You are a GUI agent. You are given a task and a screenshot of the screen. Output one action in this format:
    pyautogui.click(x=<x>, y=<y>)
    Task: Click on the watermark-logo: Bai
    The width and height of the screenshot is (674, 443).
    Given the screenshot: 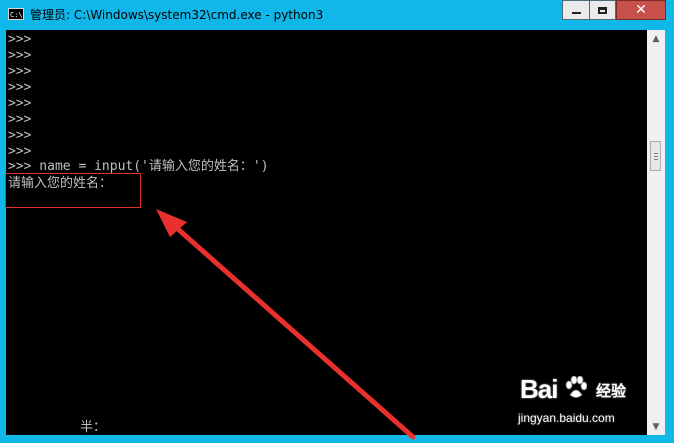 What is the action you would take?
    pyautogui.click(x=539, y=389)
    